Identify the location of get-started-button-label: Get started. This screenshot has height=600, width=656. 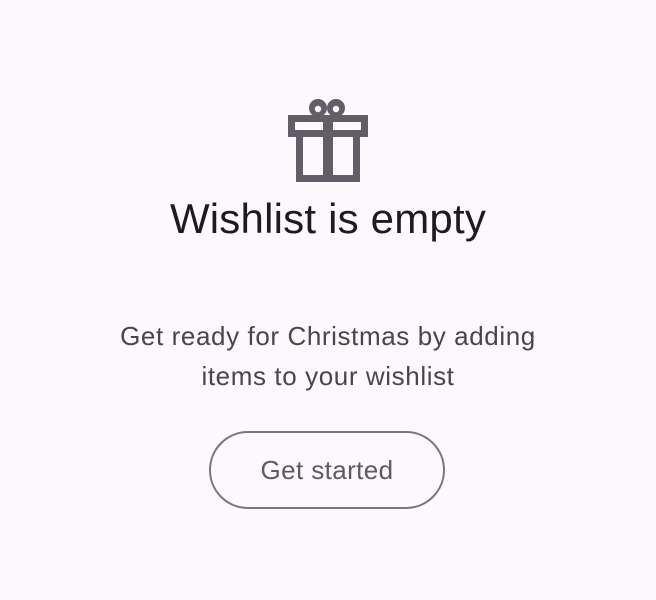
(327, 469).